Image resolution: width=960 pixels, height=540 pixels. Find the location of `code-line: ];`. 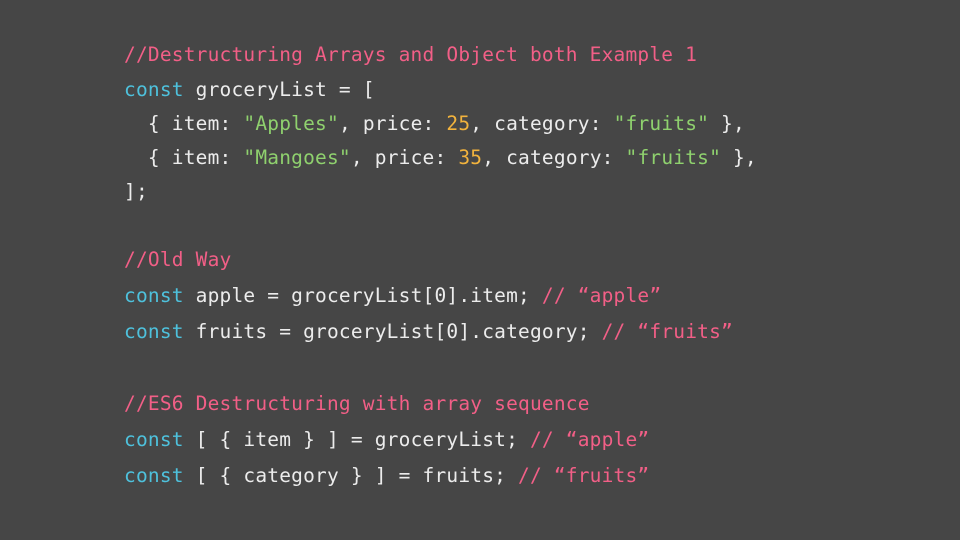

code-line: ]; is located at coordinates (136, 192).